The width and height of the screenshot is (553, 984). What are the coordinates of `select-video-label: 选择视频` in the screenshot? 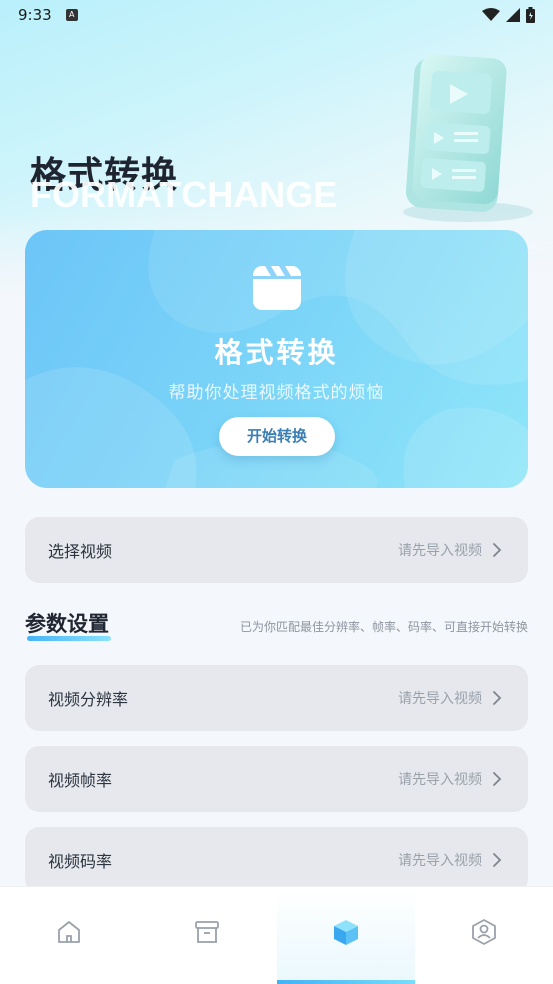 It's located at (80, 551).